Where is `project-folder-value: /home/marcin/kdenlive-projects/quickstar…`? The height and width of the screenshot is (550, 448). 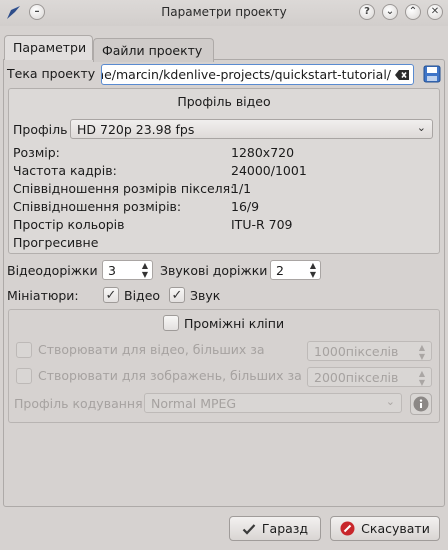 project-folder-value: /home/marcin/kdenlive-projects/quickstar… is located at coordinates (246, 74).